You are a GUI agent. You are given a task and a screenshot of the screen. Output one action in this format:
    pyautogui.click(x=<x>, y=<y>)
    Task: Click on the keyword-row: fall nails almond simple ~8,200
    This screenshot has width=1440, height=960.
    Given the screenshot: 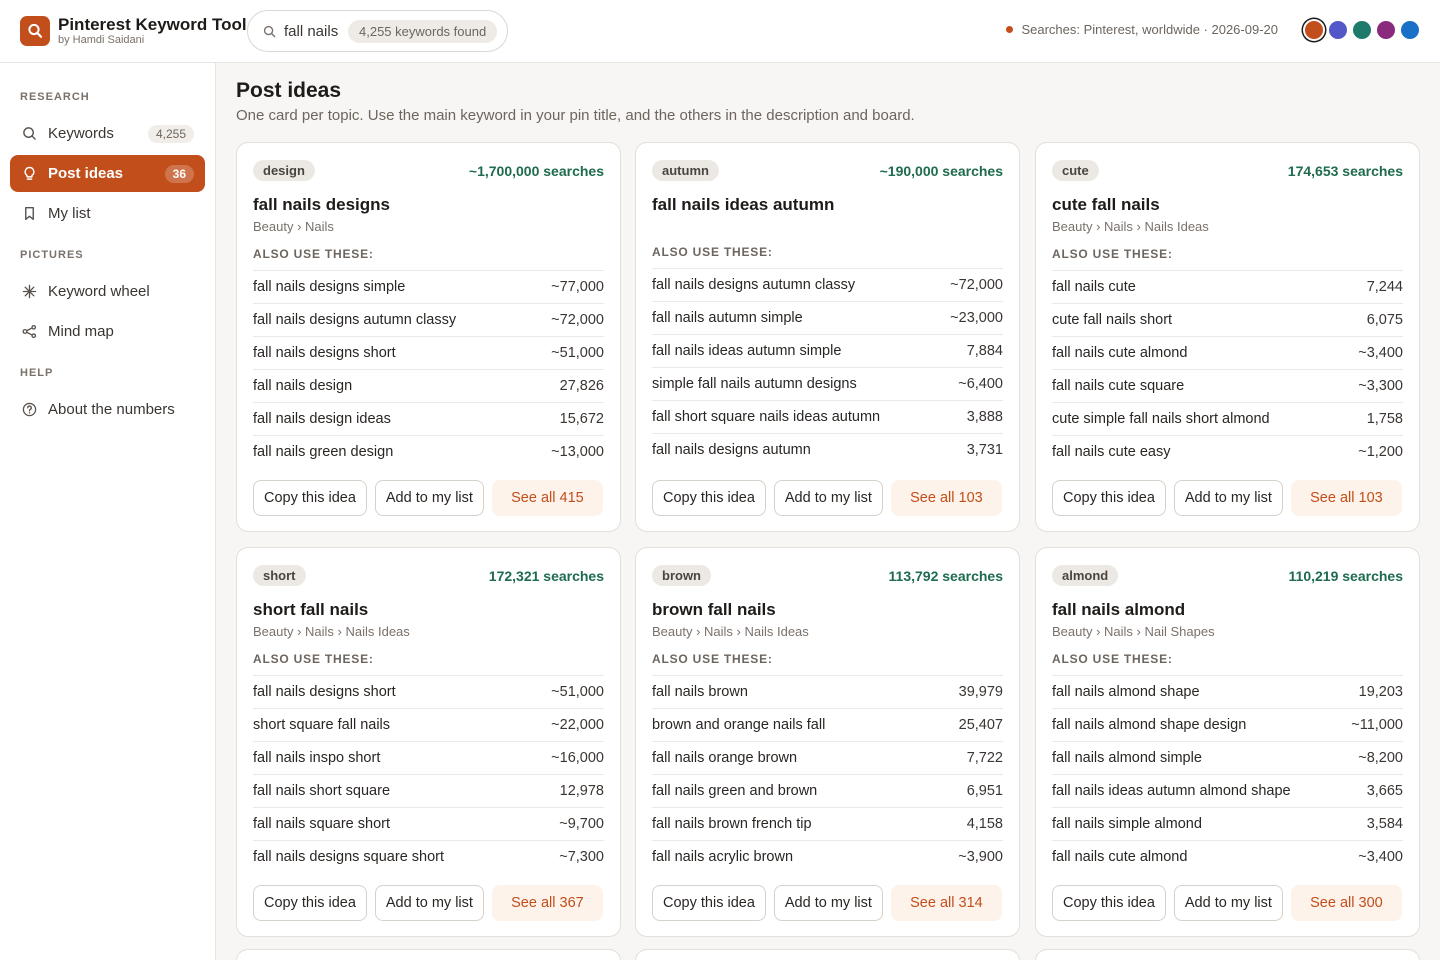 What is the action you would take?
    pyautogui.click(x=1227, y=757)
    